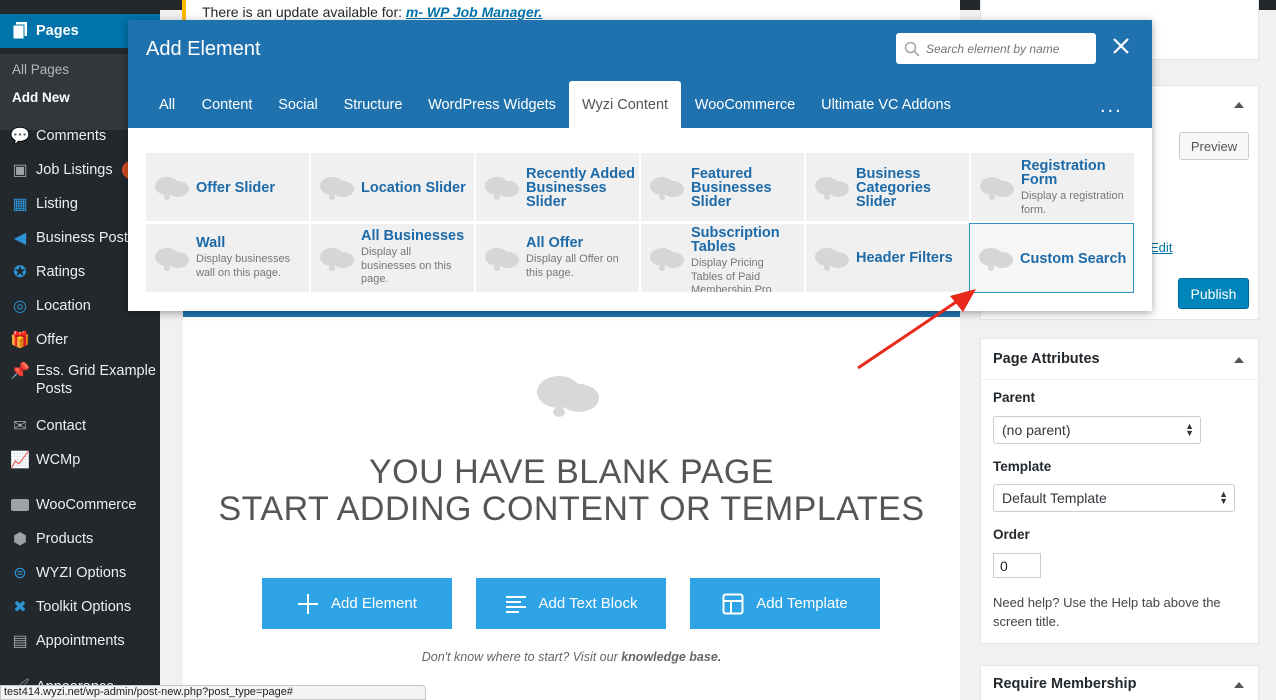 The width and height of the screenshot is (1276, 700). I want to click on sidebar-item-toolkit-options: ✖ Toolkit Options, so click(80, 607).